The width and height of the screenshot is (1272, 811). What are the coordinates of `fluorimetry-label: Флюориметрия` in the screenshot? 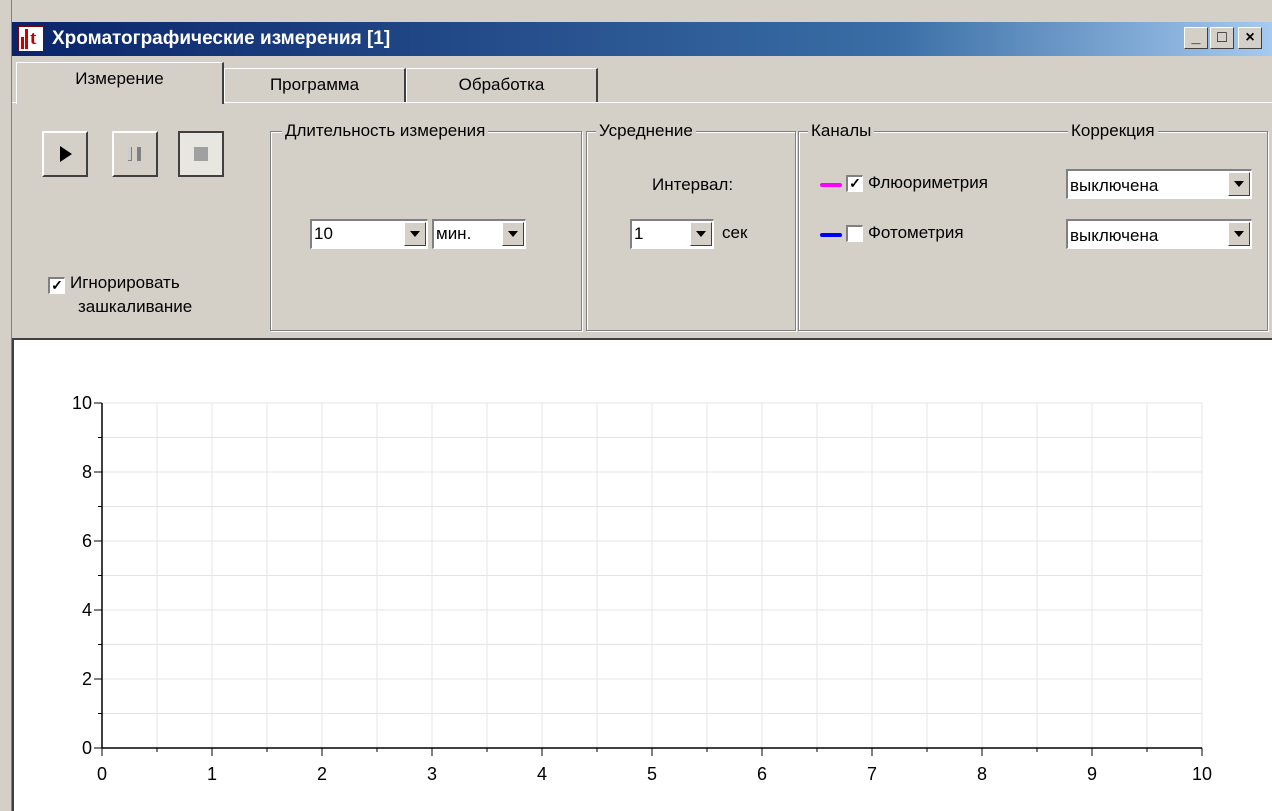 It's located at (928, 182).